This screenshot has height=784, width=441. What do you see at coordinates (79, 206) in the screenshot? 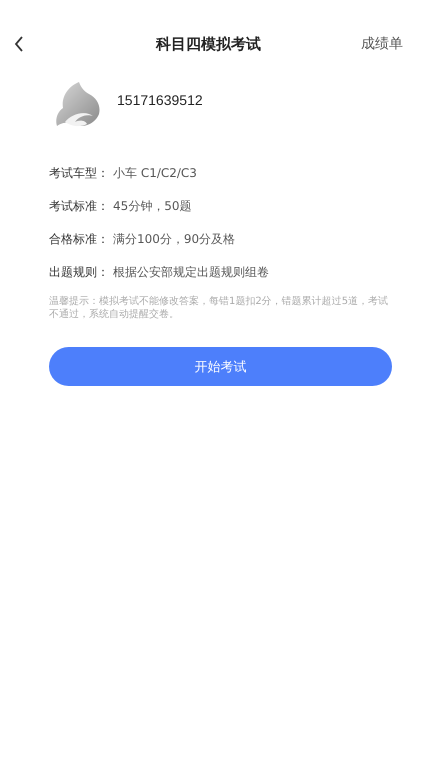
I see `info-label: 考试标准：` at bounding box center [79, 206].